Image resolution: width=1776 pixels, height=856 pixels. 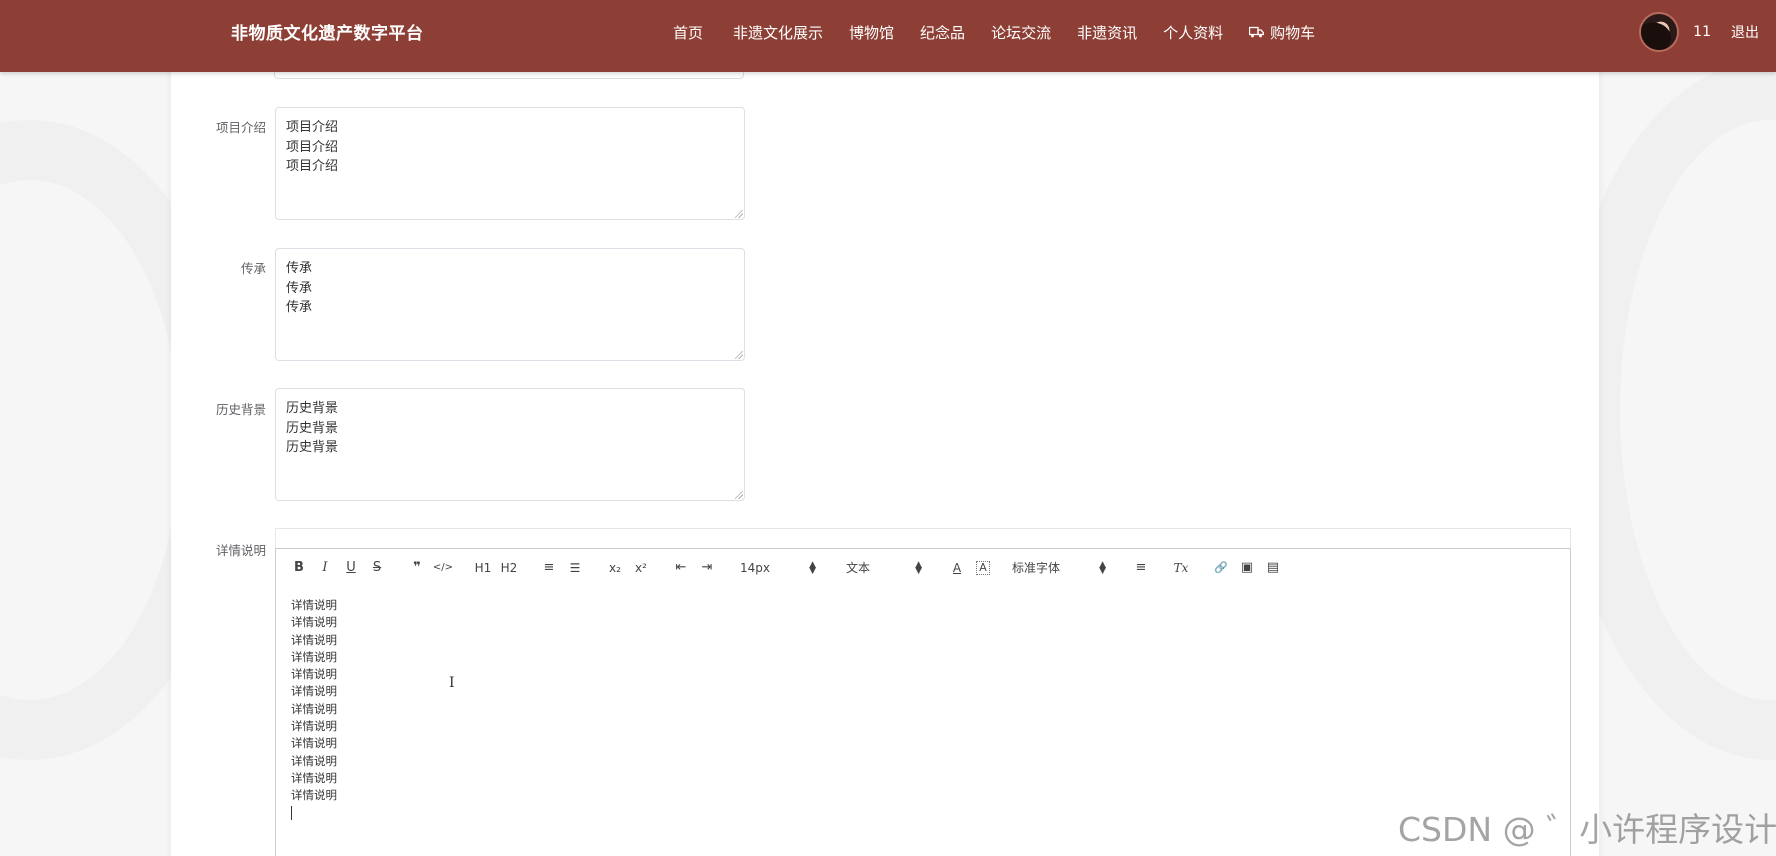 What do you see at coordinates (778, 568) in the screenshot?
I see `font-size-select: 14px ▲ ▼` at bounding box center [778, 568].